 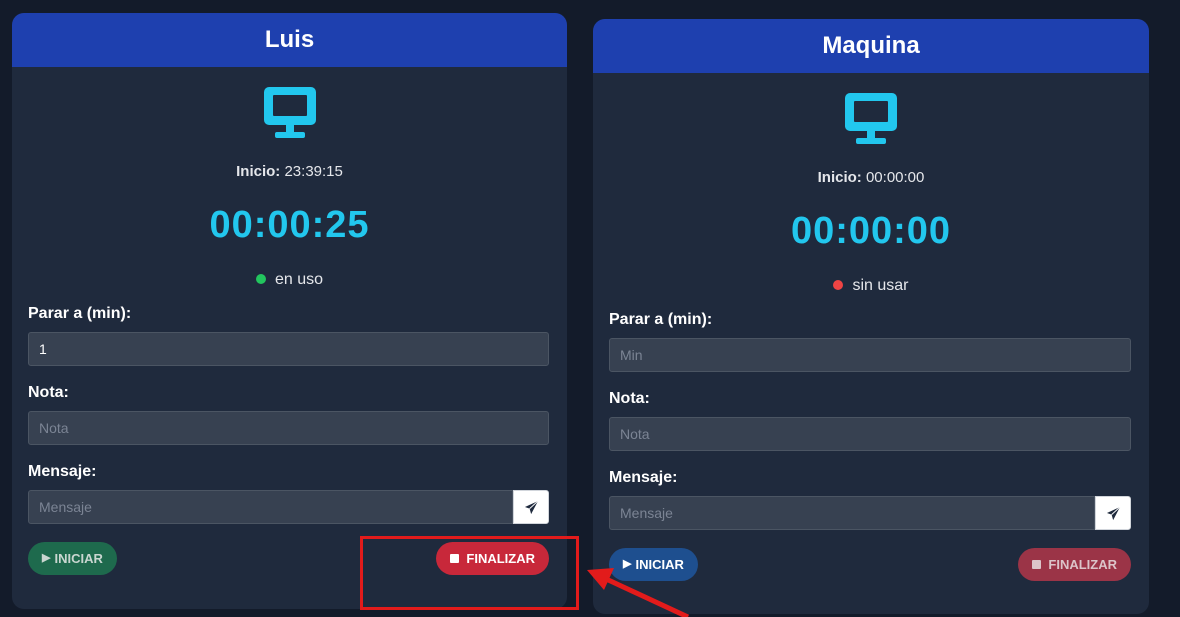 I want to click on card-title: Luis, so click(x=289, y=40).